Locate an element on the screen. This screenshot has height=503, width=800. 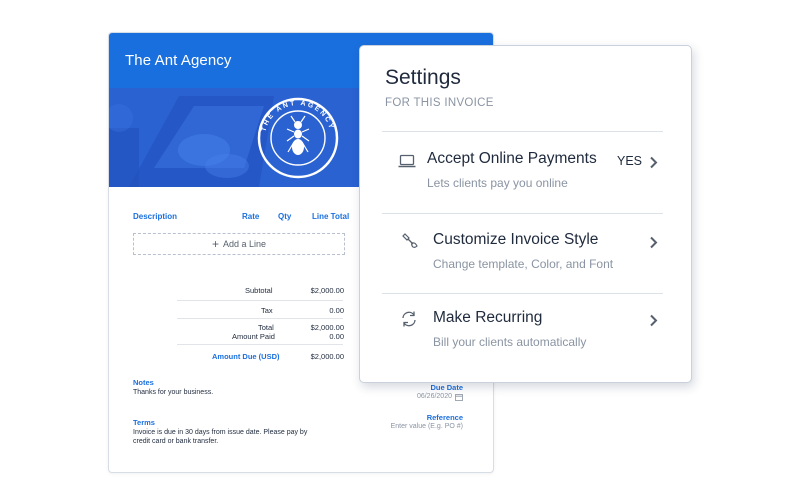
add-line-button: + Add a Line is located at coordinates (239, 244).